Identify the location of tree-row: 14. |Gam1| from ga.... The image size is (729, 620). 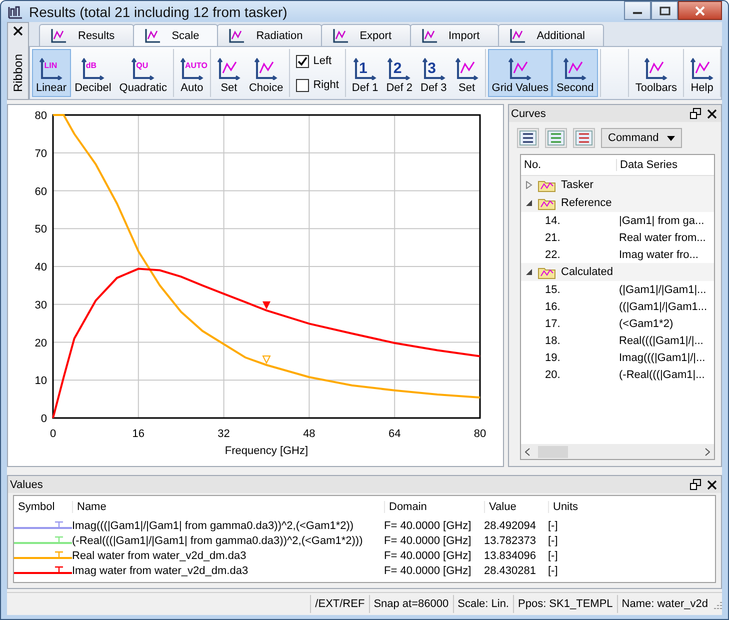
(617, 220).